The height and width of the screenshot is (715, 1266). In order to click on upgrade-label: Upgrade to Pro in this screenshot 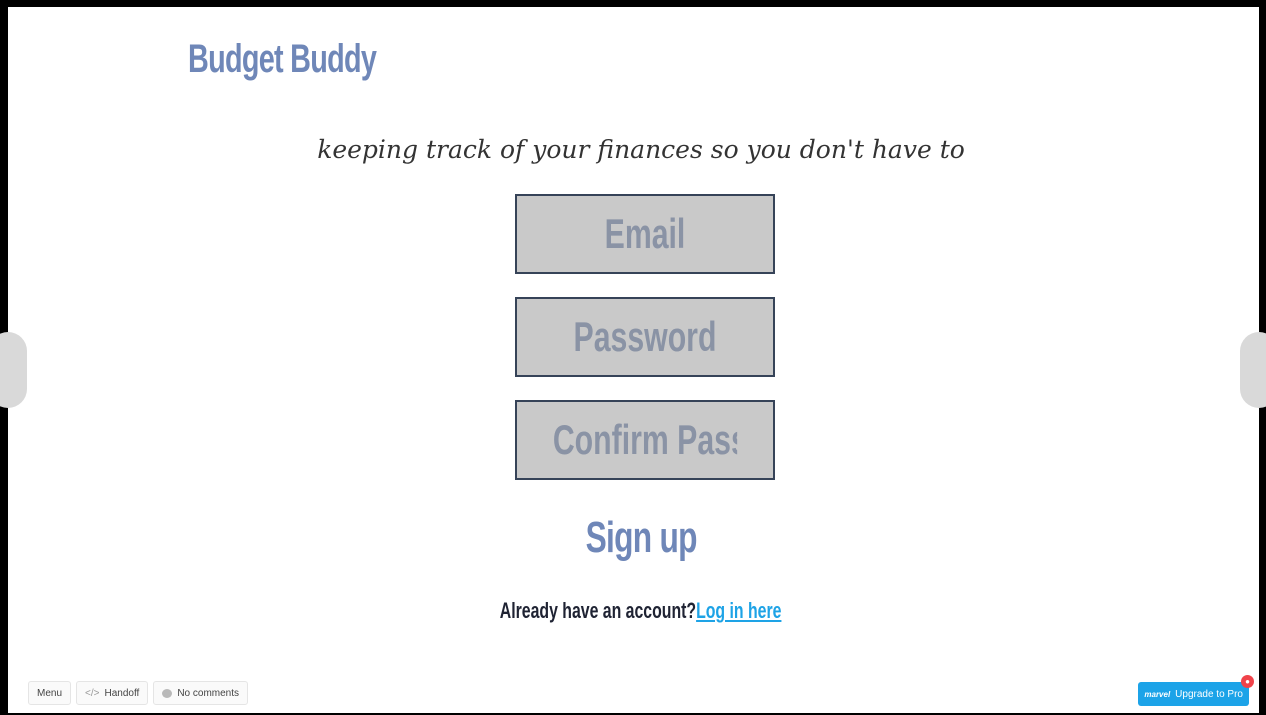, I will do `click(1209, 694)`.